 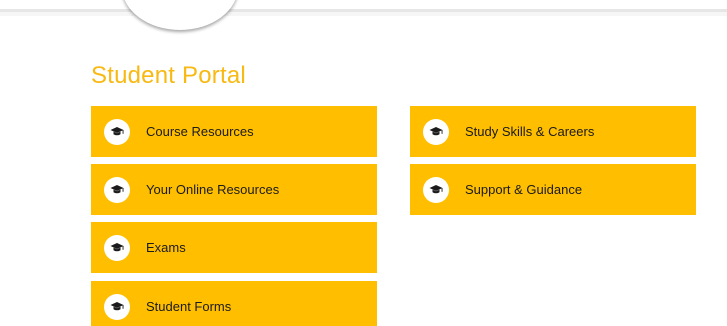 What do you see at coordinates (234, 247) in the screenshot?
I see `tile-exams: Exams` at bounding box center [234, 247].